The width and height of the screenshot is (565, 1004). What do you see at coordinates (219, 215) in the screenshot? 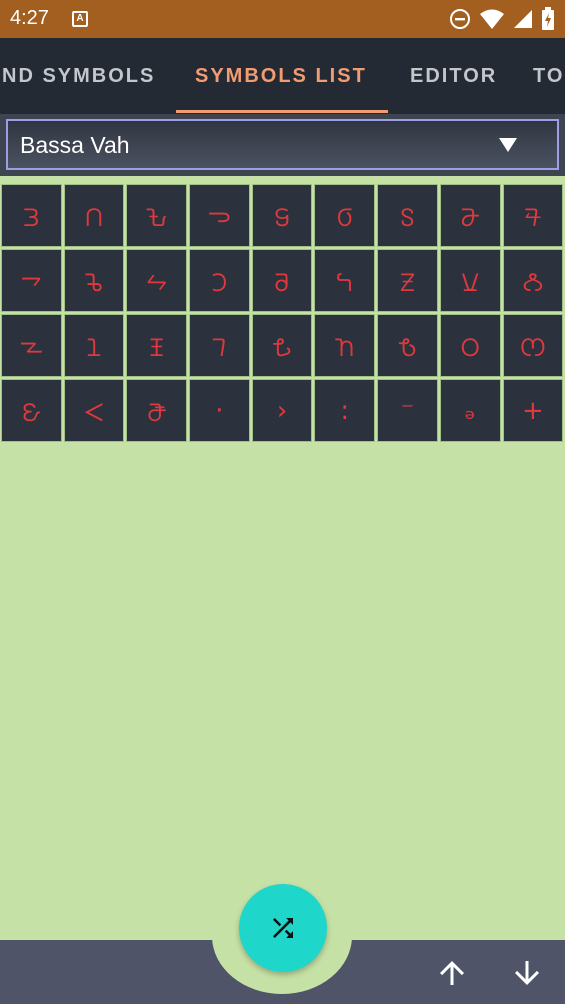
I see `symbol-cell: 𖫓` at bounding box center [219, 215].